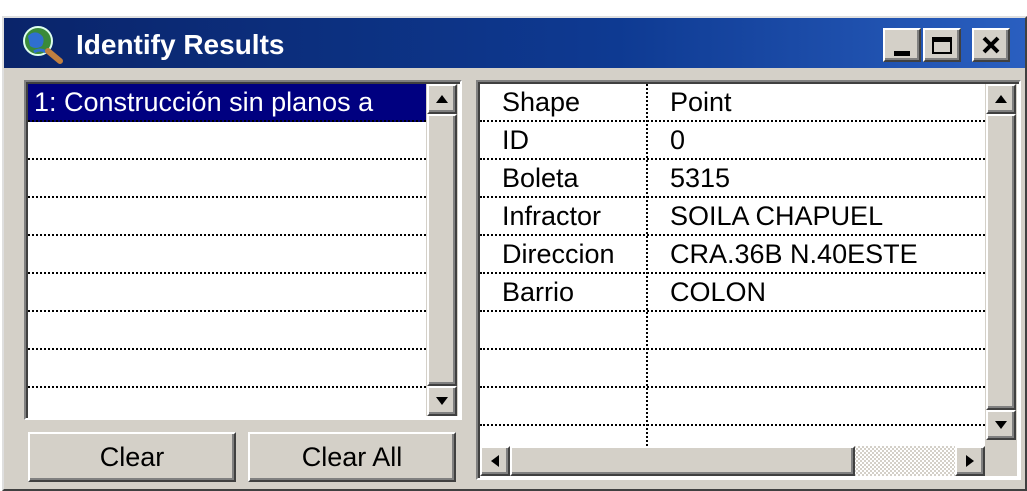 Image resolution: width=1027 pixels, height=491 pixels. What do you see at coordinates (1001, 461) in the screenshot?
I see `scrollbar-corner` at bounding box center [1001, 461].